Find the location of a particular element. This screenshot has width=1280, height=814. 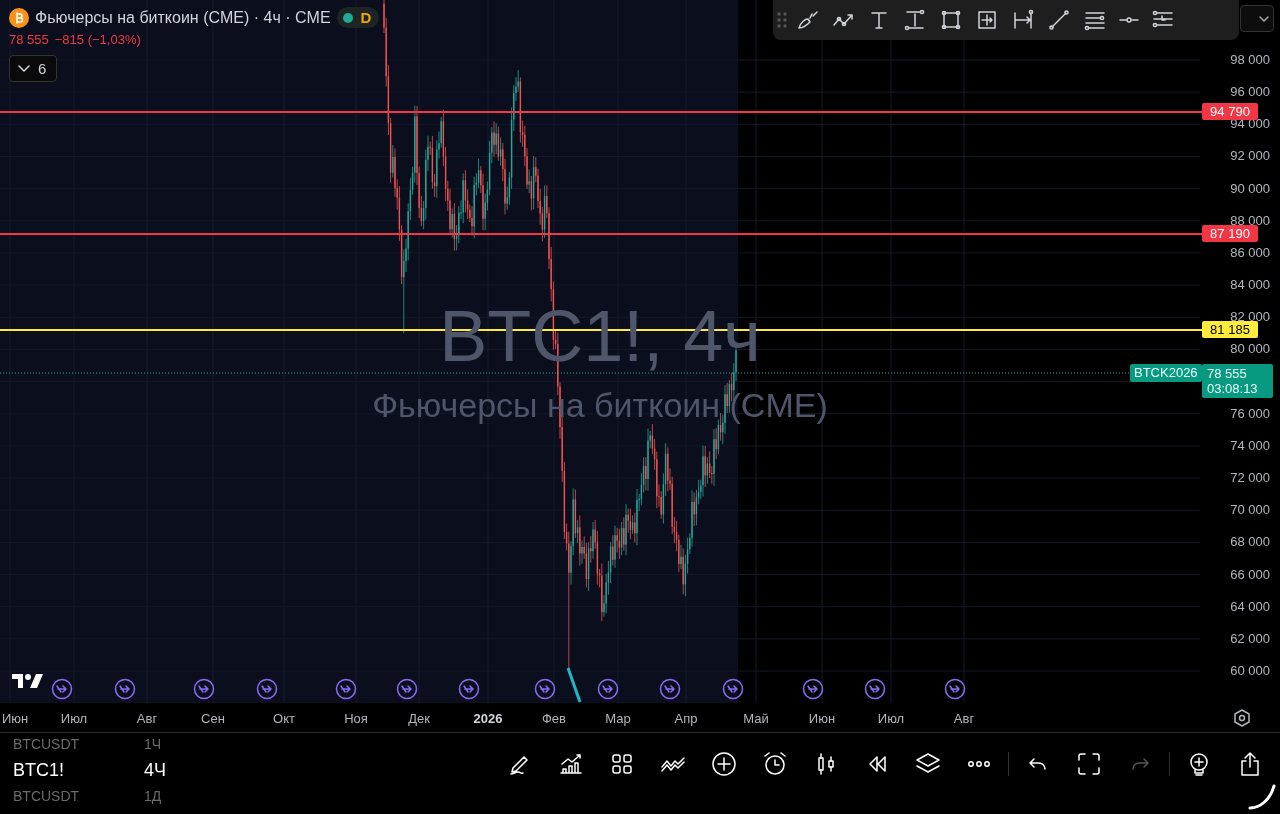

dropdown-button is located at coordinates (1257, 18).